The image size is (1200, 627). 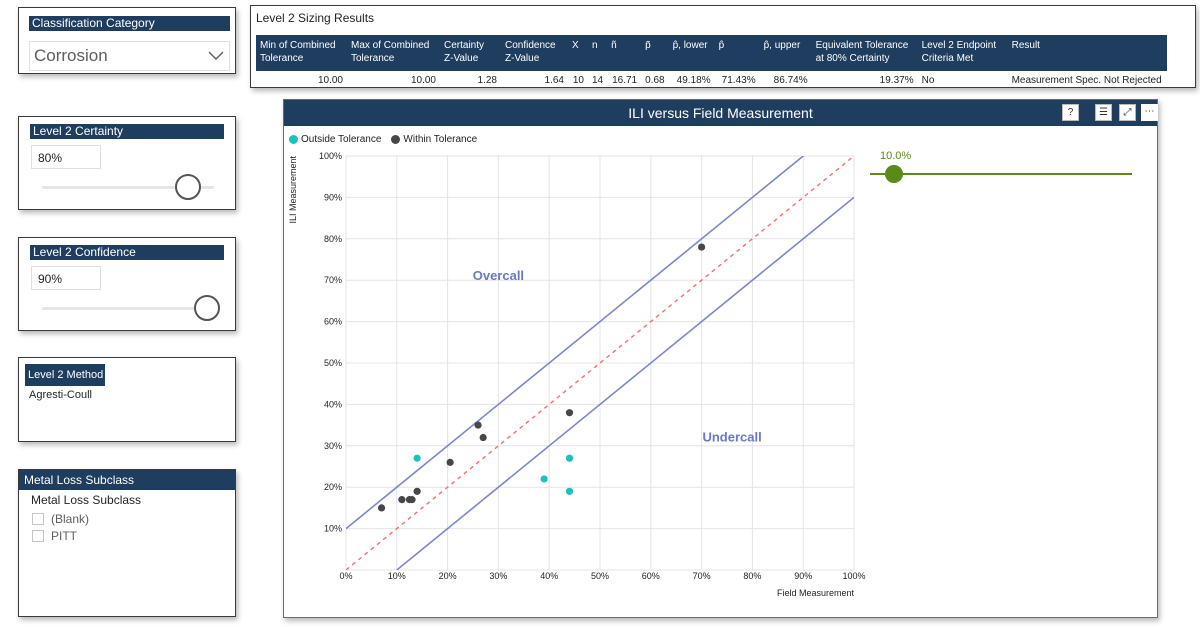 What do you see at coordinates (434, 139) in the screenshot?
I see `legend-item-within: Within Tolerance` at bounding box center [434, 139].